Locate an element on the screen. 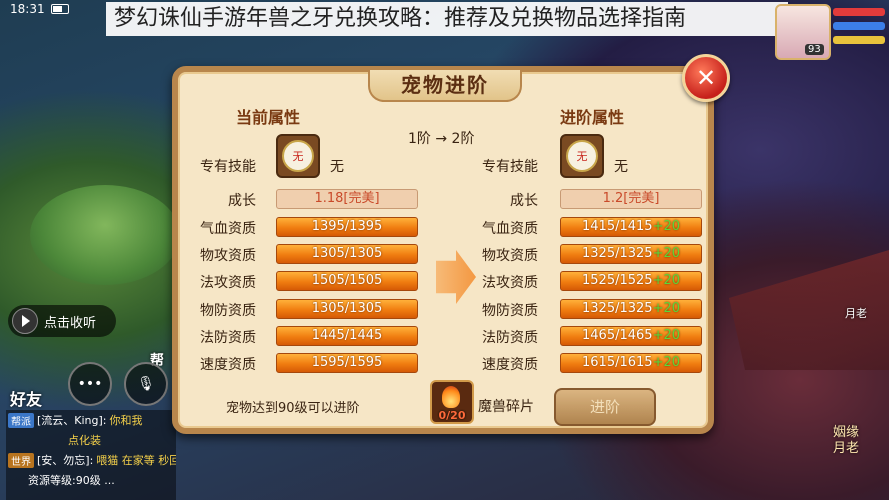 This screenshot has width=889, height=500. stat-bar-advanced: 1525/1525+20 is located at coordinates (631, 281).